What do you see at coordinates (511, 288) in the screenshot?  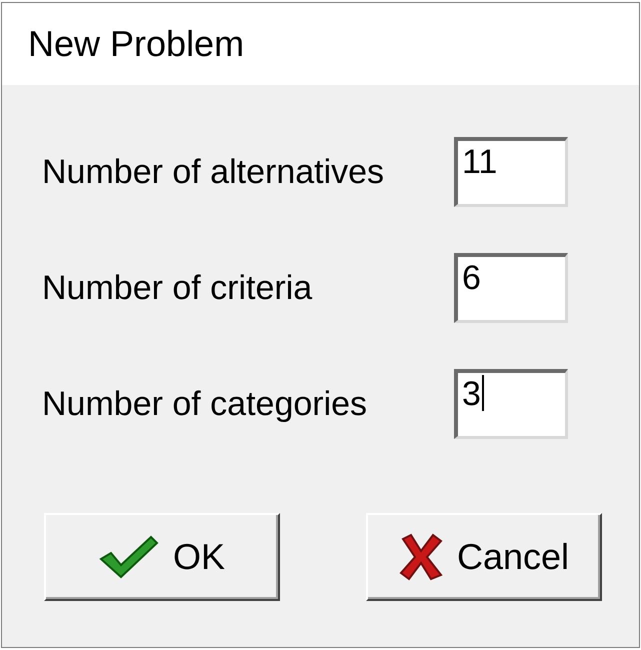 I see `input-field: 6` at bounding box center [511, 288].